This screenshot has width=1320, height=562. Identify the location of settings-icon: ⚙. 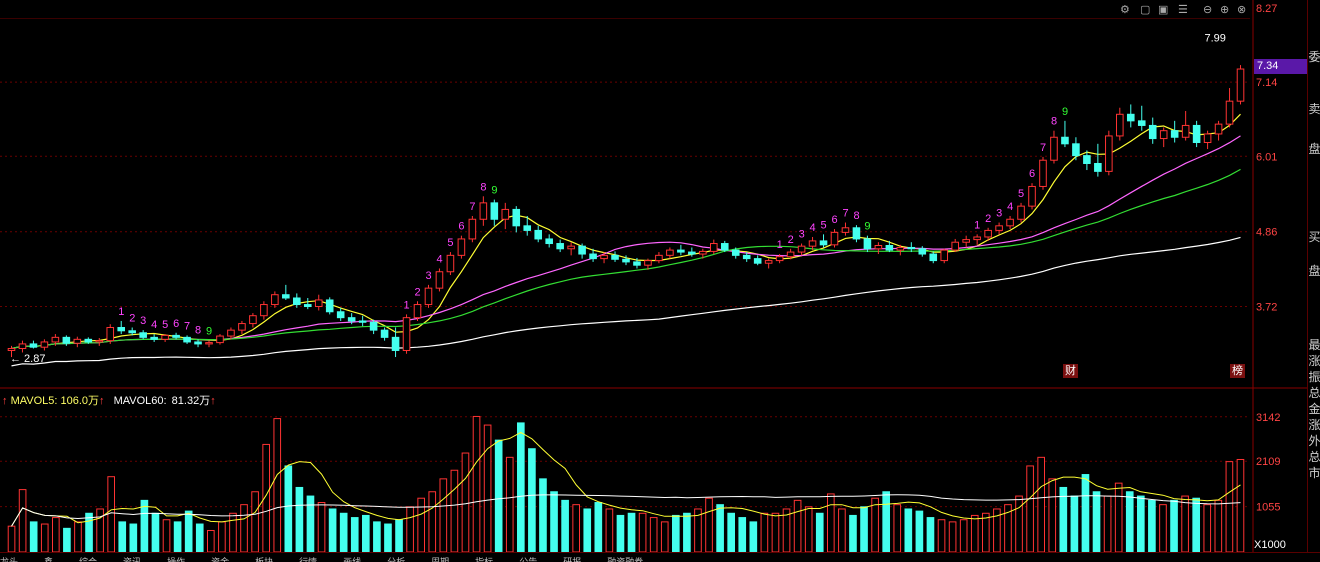
(1125, 9).